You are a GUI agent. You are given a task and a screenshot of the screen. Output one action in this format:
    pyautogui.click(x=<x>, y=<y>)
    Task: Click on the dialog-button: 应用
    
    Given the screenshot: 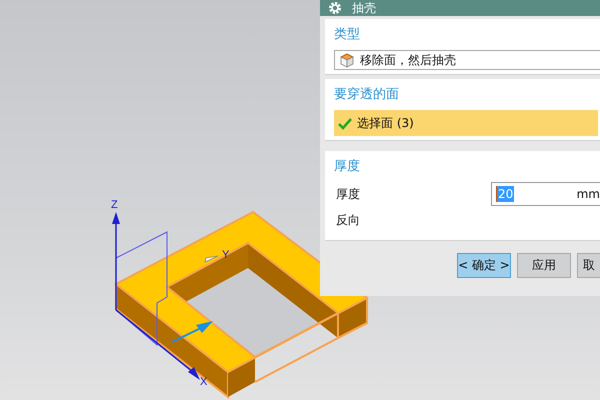 What is the action you would take?
    pyautogui.click(x=544, y=265)
    